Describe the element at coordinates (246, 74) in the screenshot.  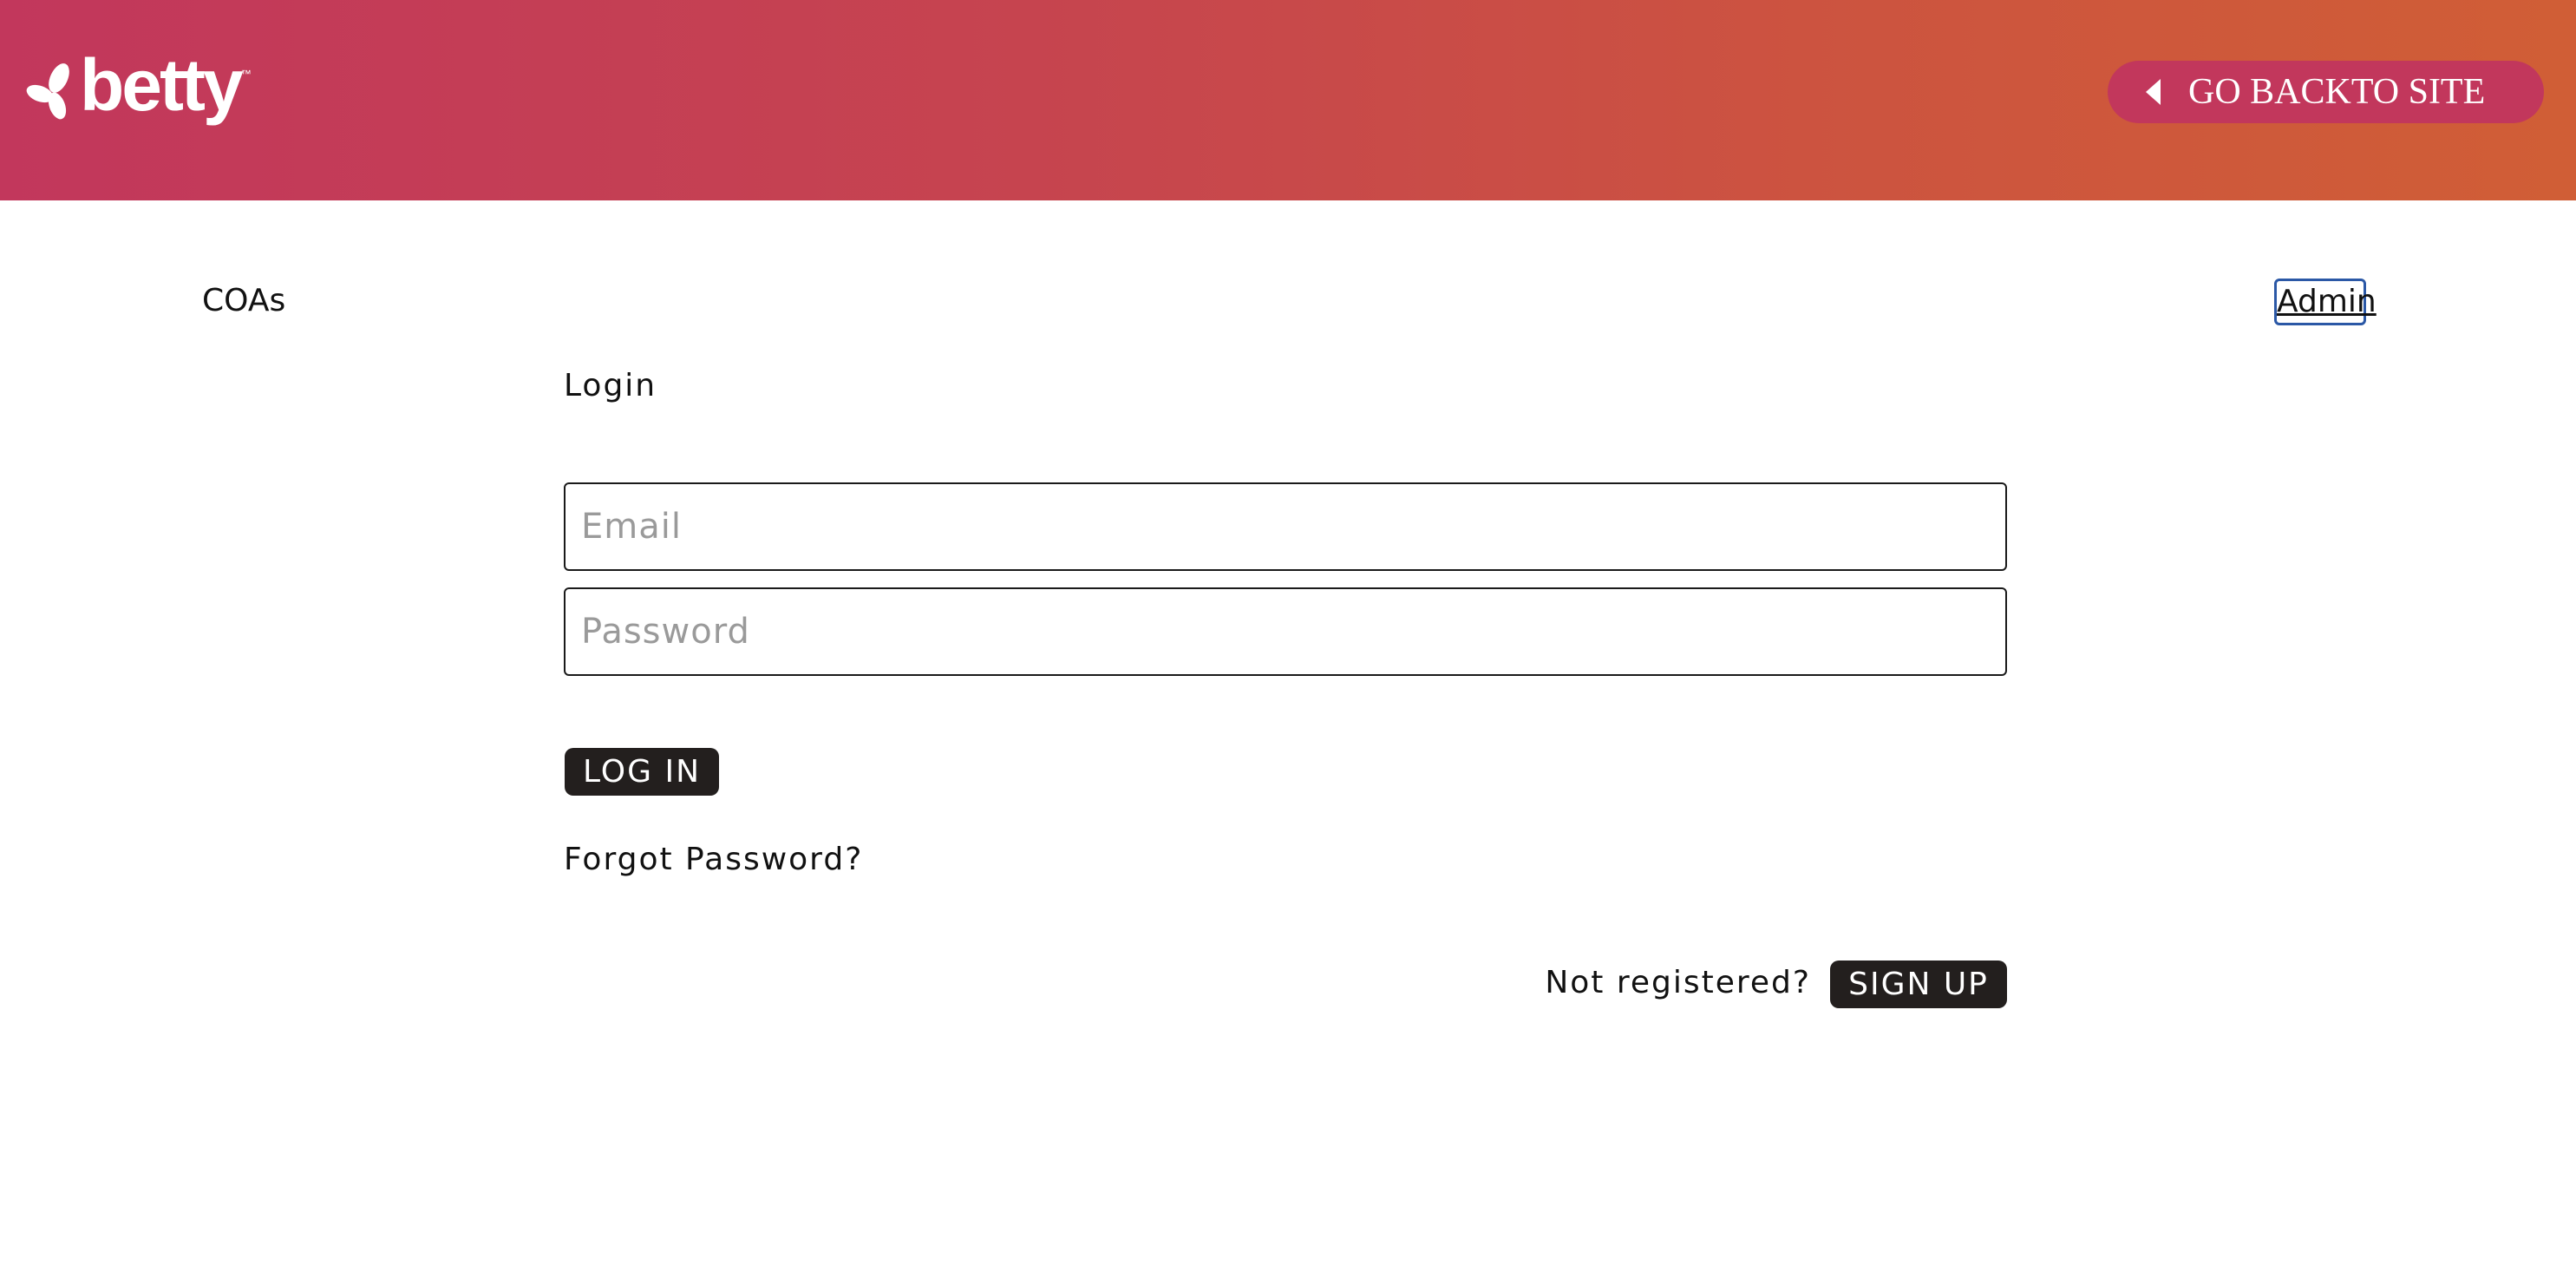
I see `logo-trademark: ™` at that location.